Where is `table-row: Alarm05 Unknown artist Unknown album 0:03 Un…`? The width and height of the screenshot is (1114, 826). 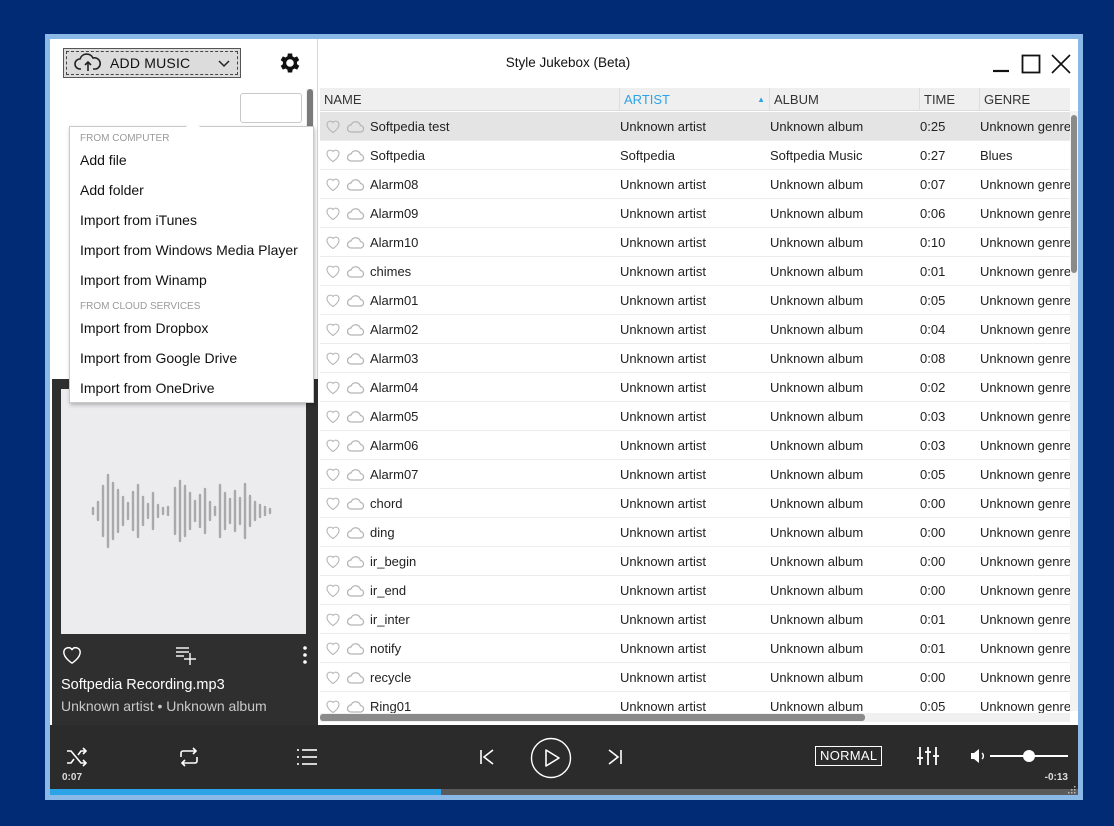 table-row: Alarm05 Unknown artist Unknown album 0:03 Un… is located at coordinates (695, 416).